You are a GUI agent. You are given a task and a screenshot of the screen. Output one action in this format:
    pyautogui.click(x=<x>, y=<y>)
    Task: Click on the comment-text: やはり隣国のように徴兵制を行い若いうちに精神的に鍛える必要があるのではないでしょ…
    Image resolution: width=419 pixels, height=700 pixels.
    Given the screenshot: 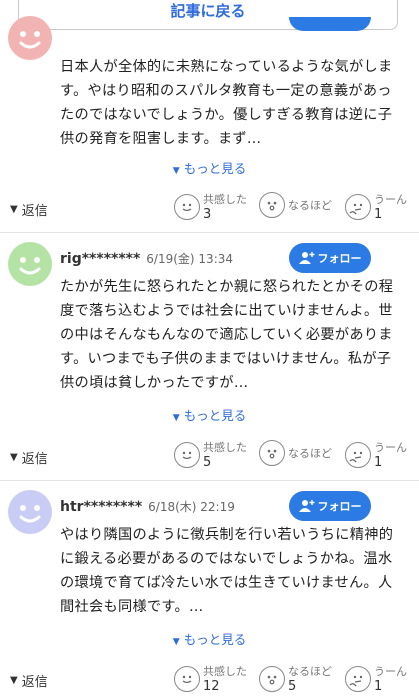 What is the action you would take?
    pyautogui.click(x=227, y=571)
    